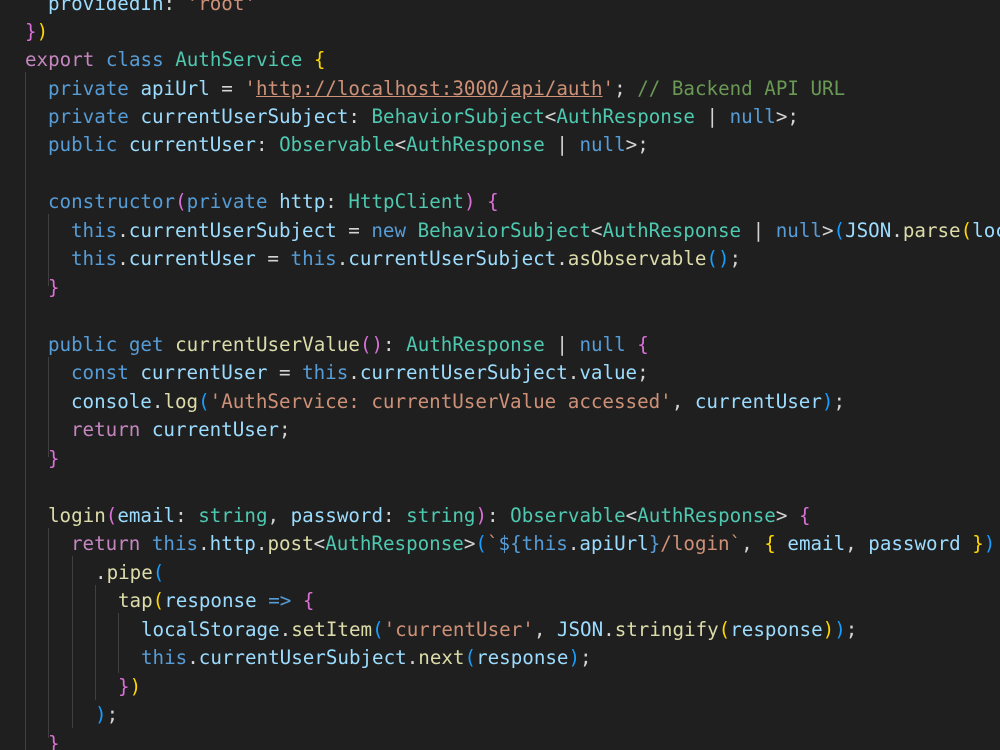  I want to click on code-token: stringify, so click(666, 629).